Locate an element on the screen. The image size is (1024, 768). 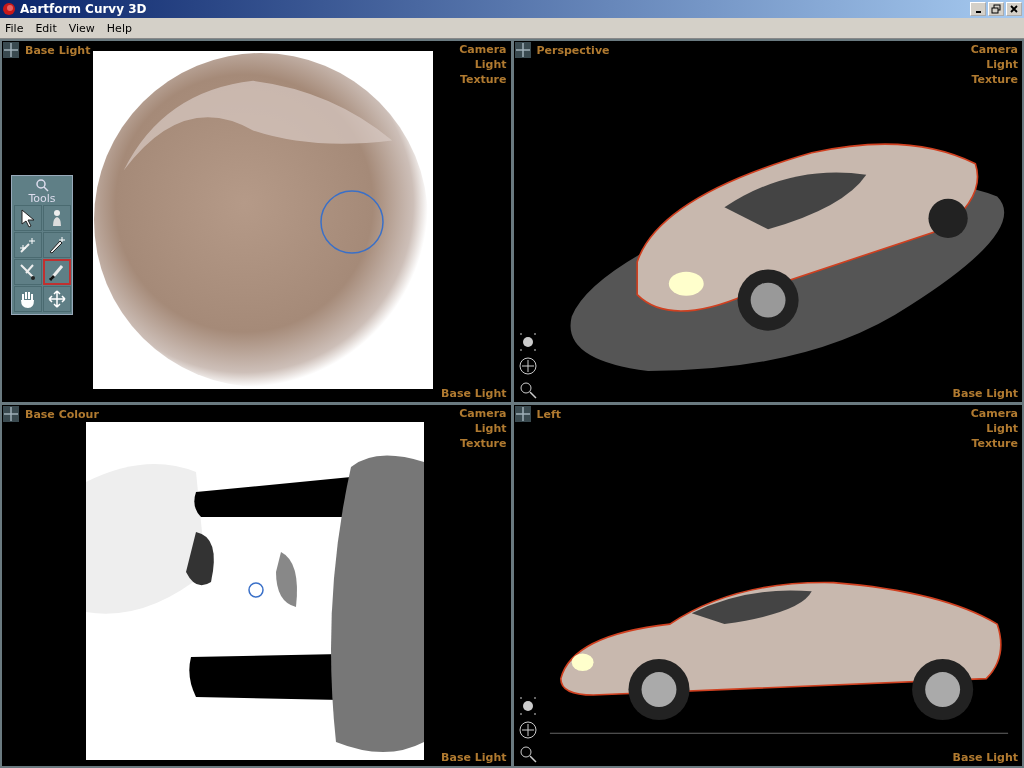
window-title: Aartform Curvy 3D is located at coordinates (83, 9).